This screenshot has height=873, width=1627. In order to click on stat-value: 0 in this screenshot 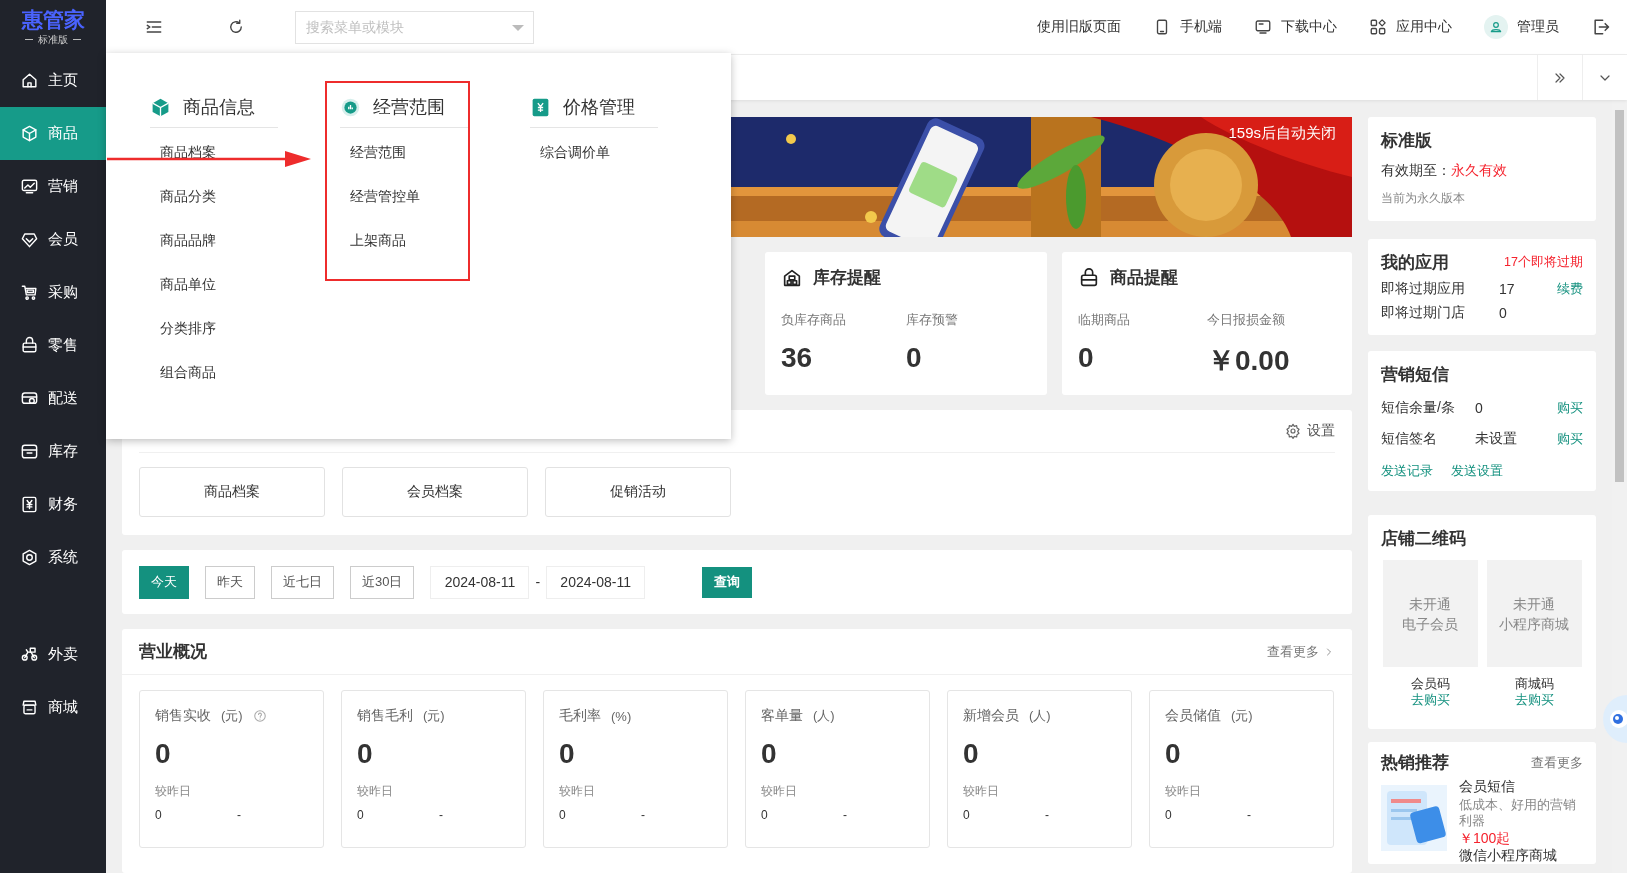, I will do `click(1086, 358)`.